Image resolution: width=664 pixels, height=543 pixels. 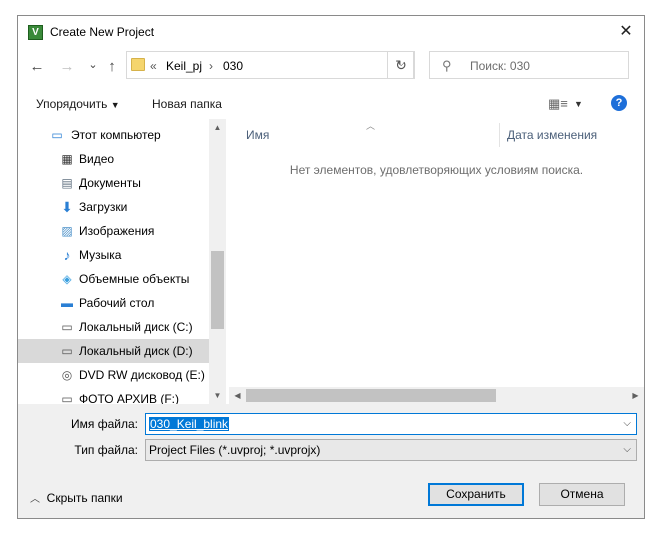 What do you see at coordinates (635, 395) in the screenshot?
I see `scroll-right-icon: ▶` at bounding box center [635, 395].